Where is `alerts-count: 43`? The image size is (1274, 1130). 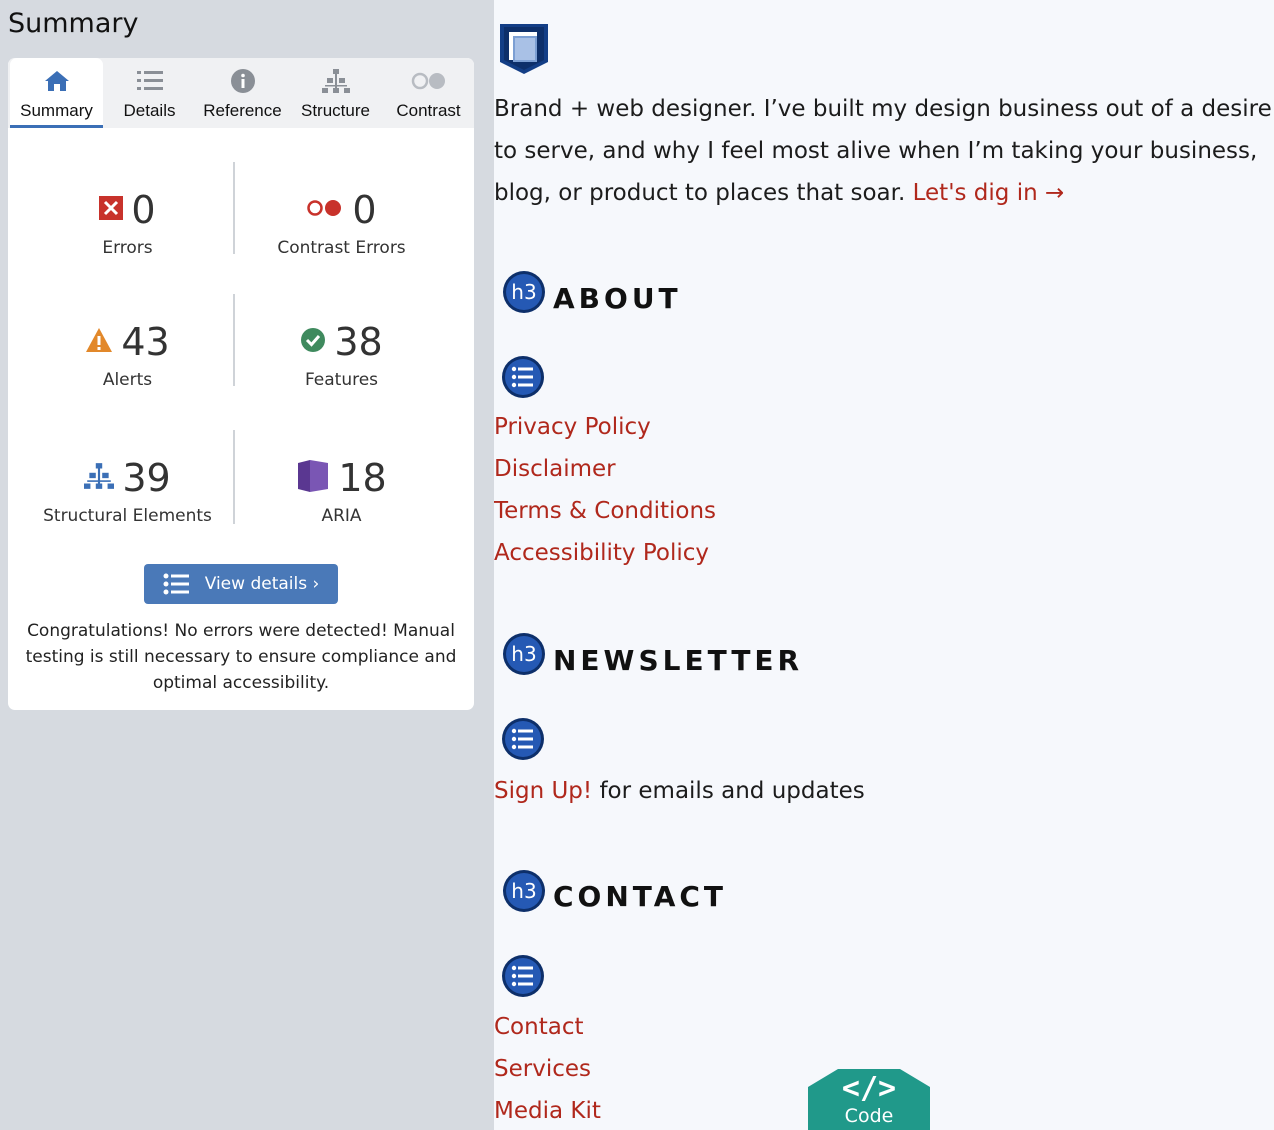
alerts-count: 43 is located at coordinates (145, 342).